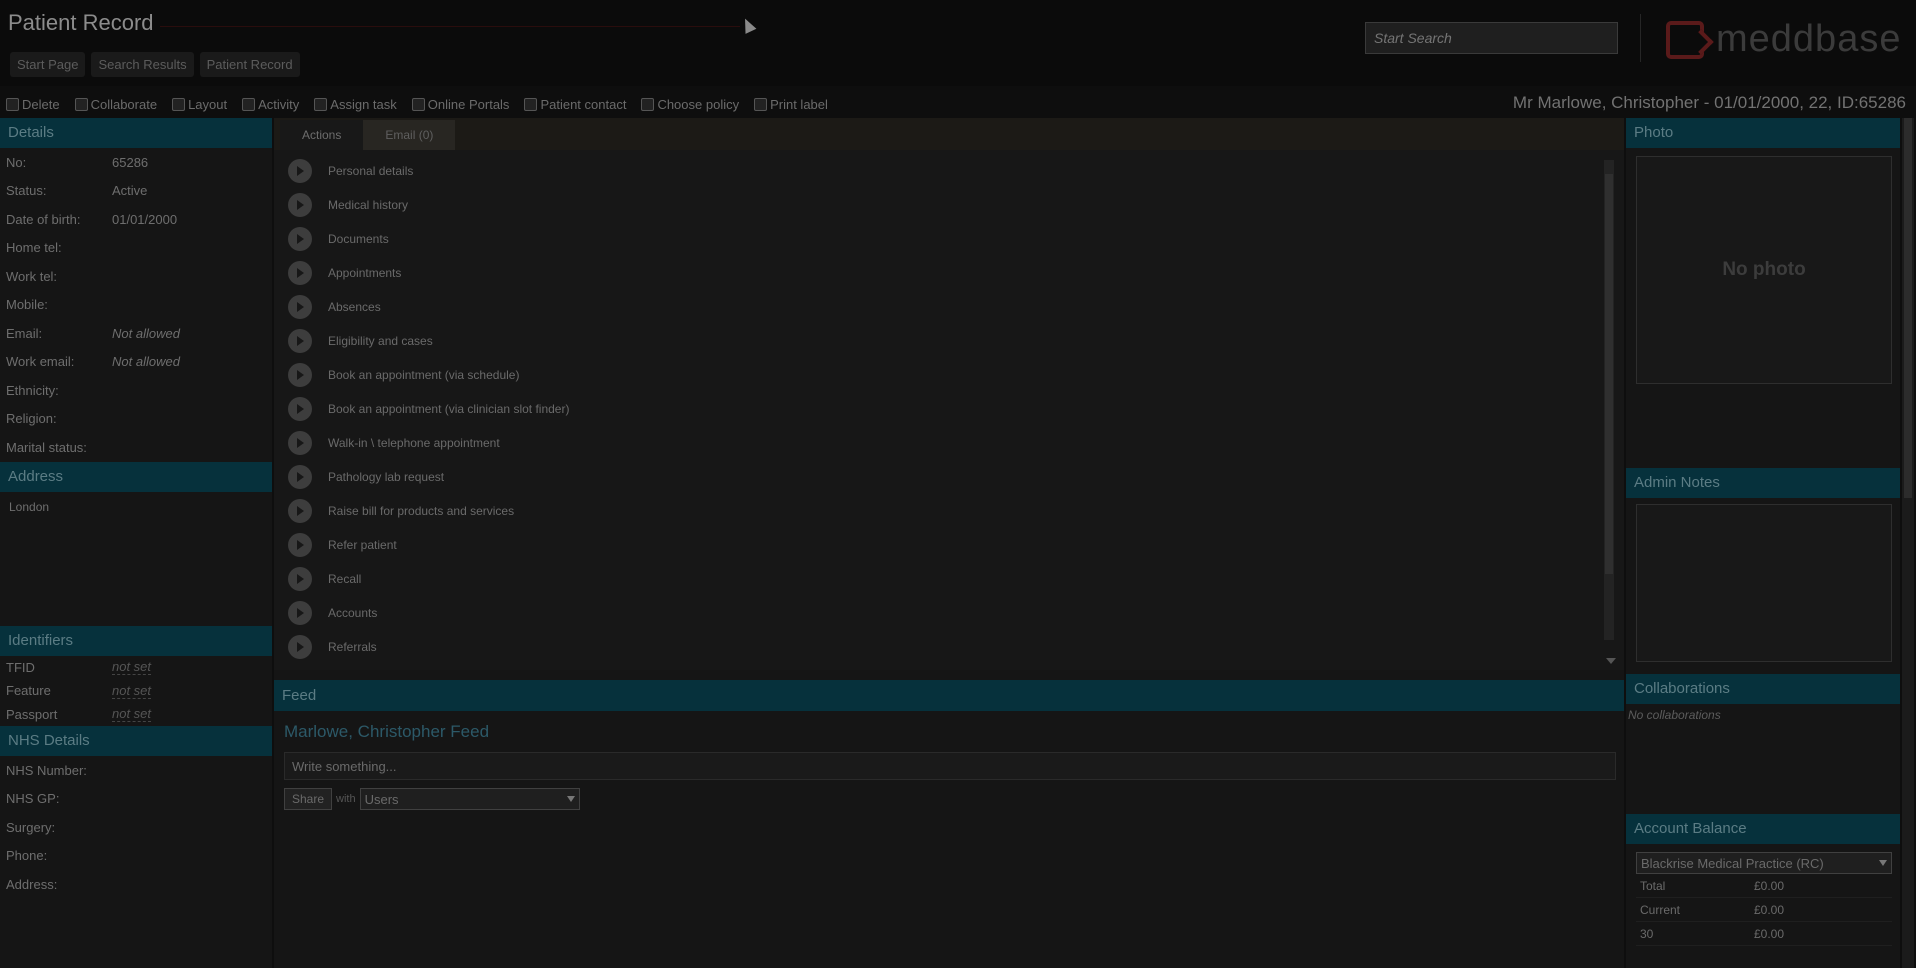 The image size is (1916, 968). I want to click on collaborations-heading: Collaborations, so click(1763, 689).